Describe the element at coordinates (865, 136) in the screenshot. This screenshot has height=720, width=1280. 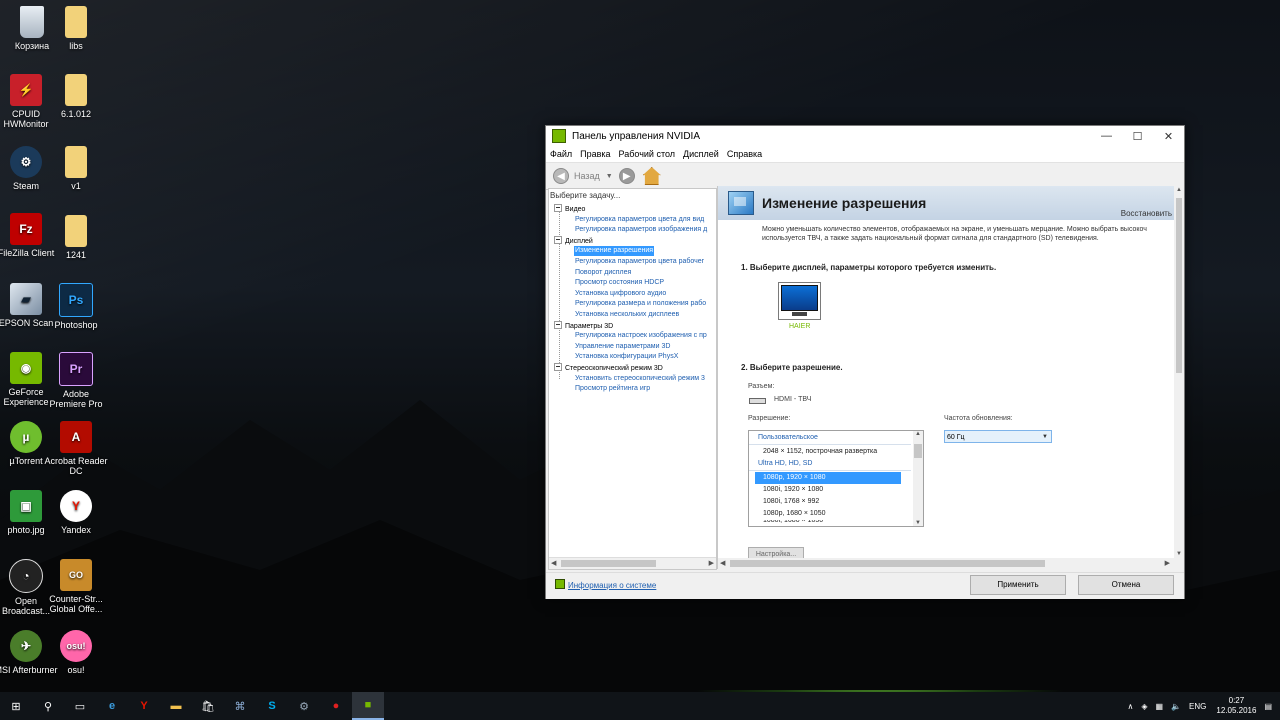
I see `title-bar: Панель управления NVIDIA — ☐ ✕` at that location.